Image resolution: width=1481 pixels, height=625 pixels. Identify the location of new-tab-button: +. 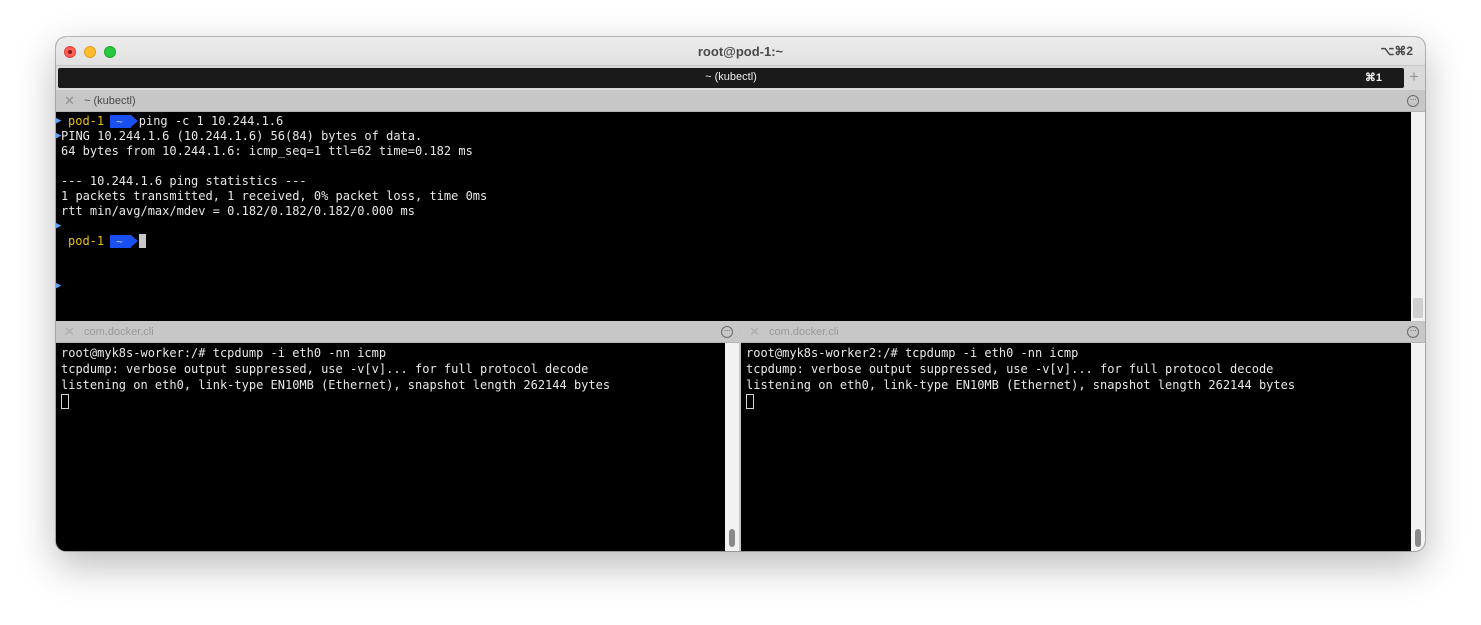
(1414, 77).